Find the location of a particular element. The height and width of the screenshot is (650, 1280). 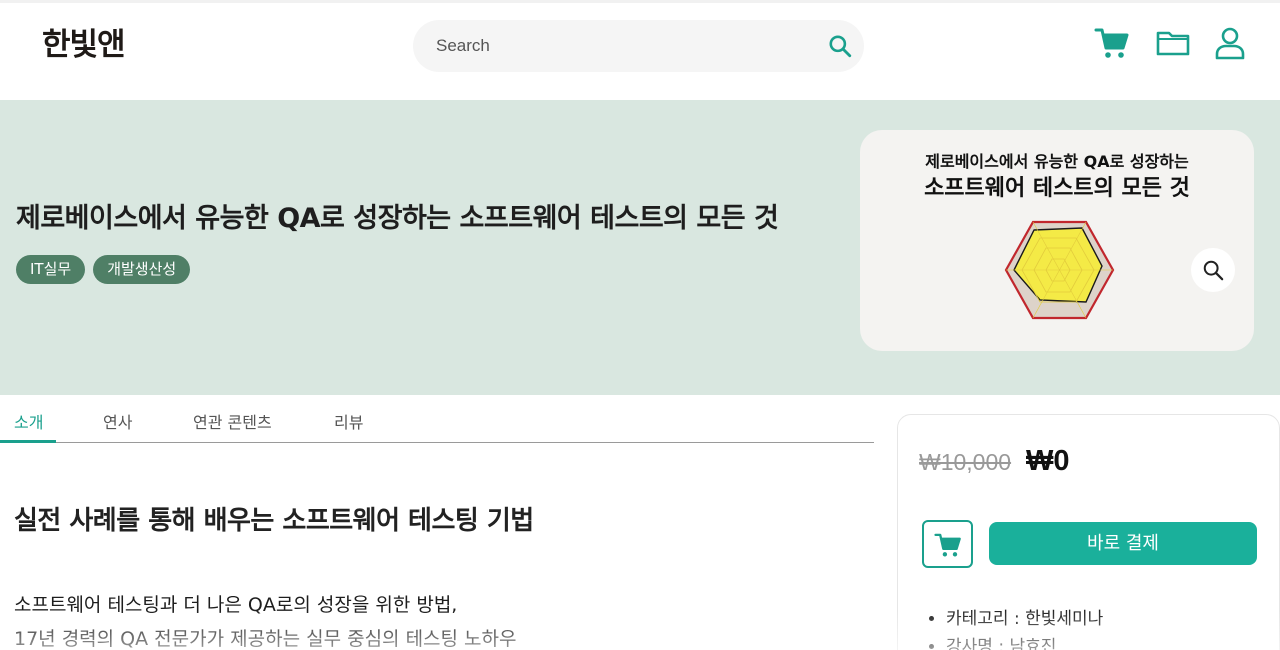

buy-now-button: 바로 결제 is located at coordinates (1123, 543).